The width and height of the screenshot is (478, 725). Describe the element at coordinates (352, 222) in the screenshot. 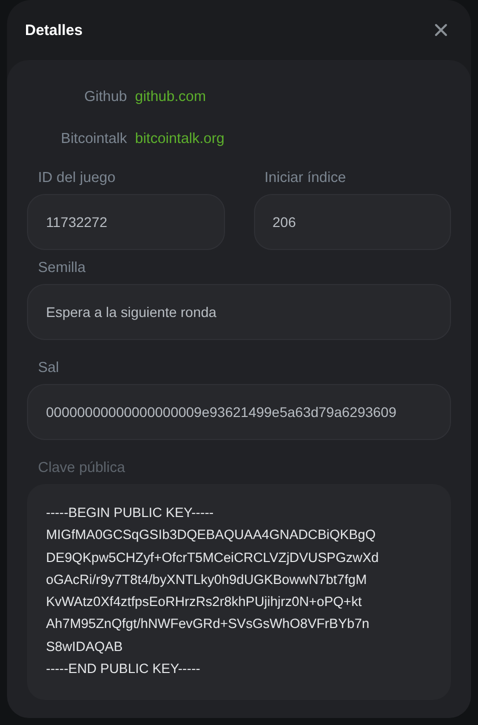

I see `input-field: 206` at that location.